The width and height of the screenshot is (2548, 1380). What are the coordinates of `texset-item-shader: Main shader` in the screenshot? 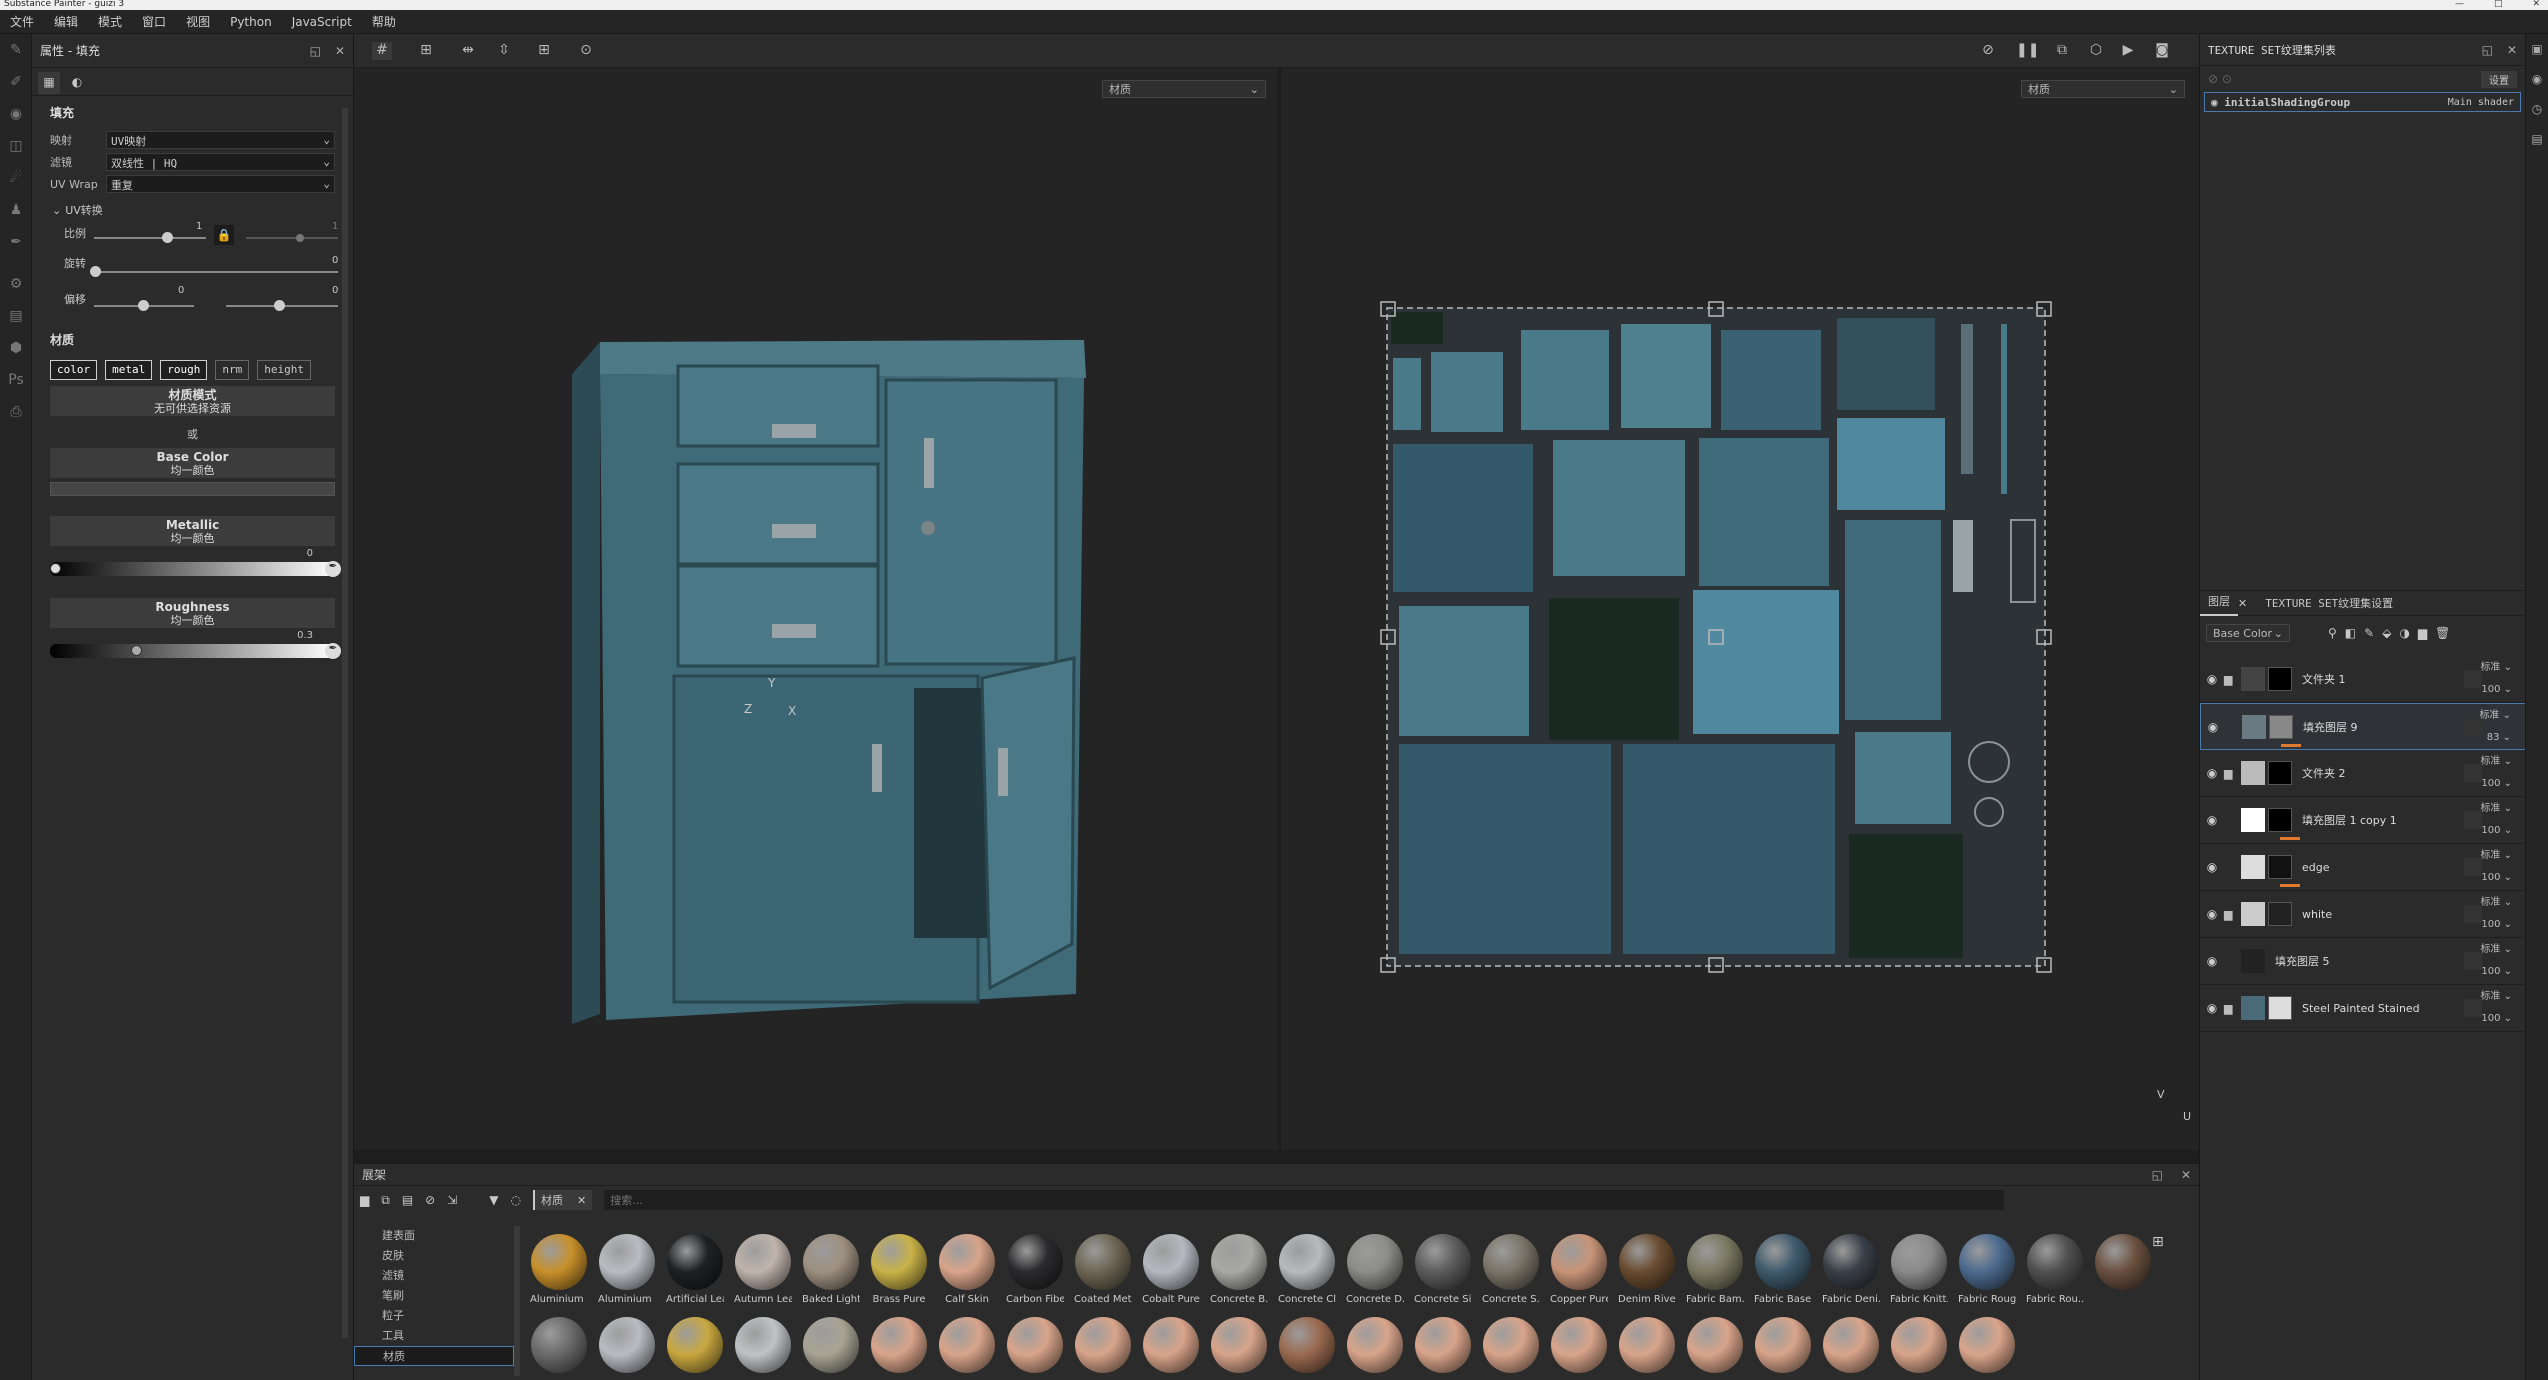 It's located at (2481, 102).